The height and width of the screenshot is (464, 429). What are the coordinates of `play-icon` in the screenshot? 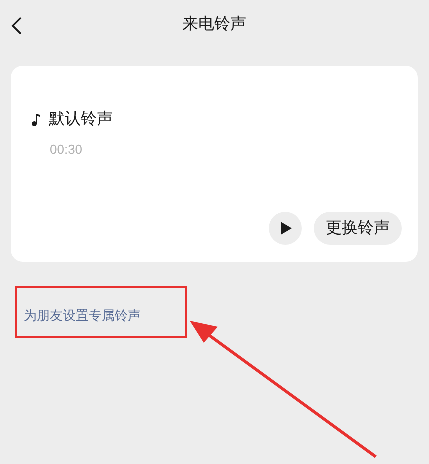 It's located at (286, 228).